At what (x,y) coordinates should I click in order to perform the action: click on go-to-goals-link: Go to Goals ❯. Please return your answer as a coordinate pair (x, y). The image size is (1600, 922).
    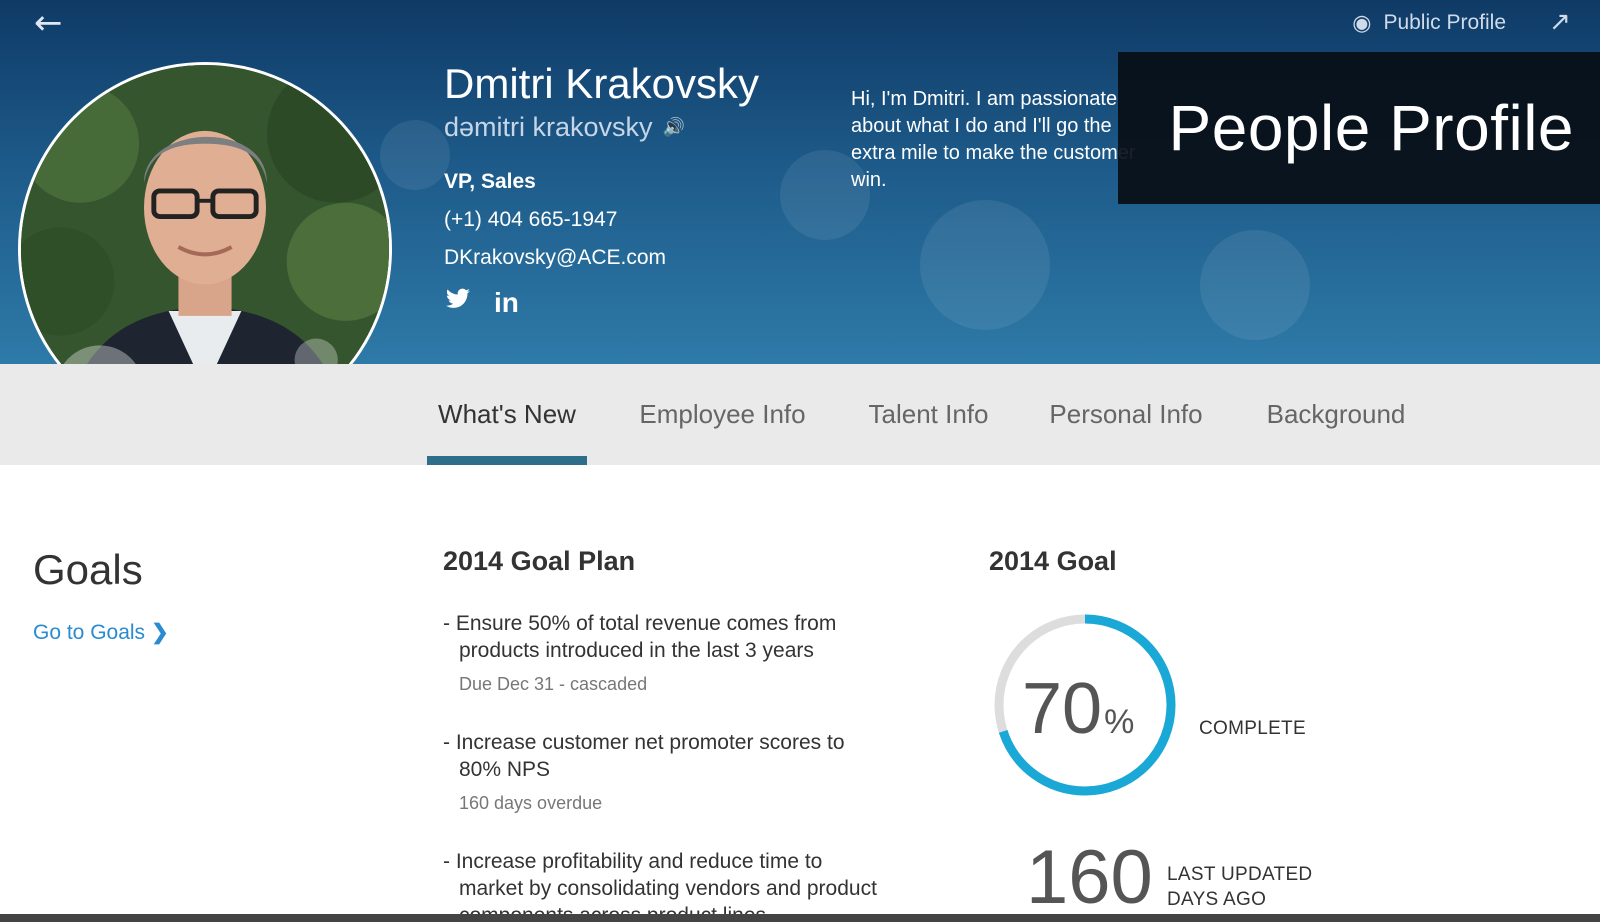
    Looking at the image, I should click on (101, 632).